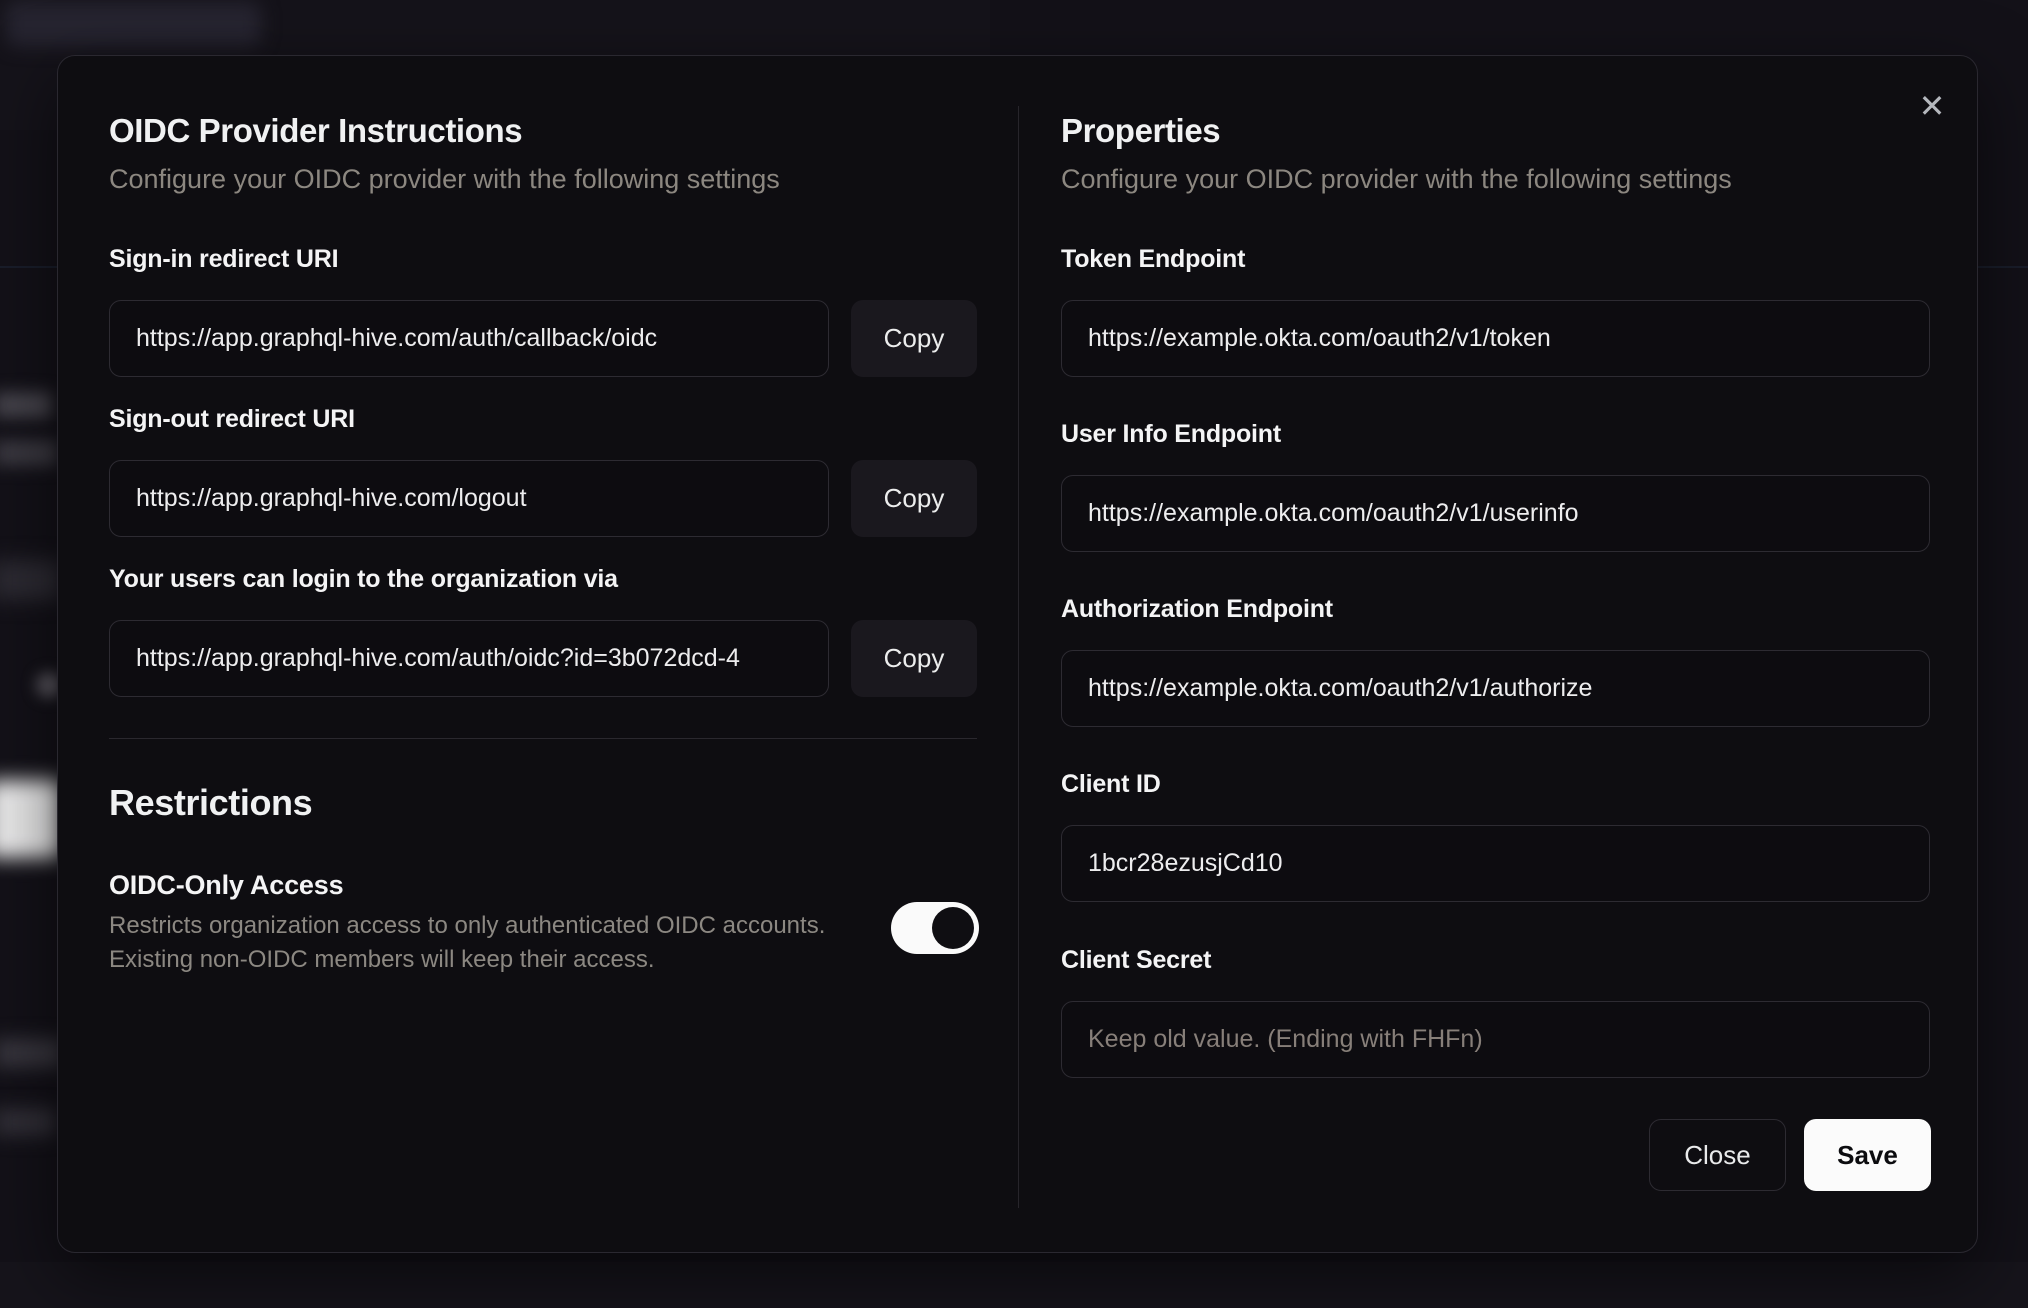  Describe the element at coordinates (1171, 434) in the screenshot. I see `user-info-endpoint-label: User Info Endpoint` at that location.